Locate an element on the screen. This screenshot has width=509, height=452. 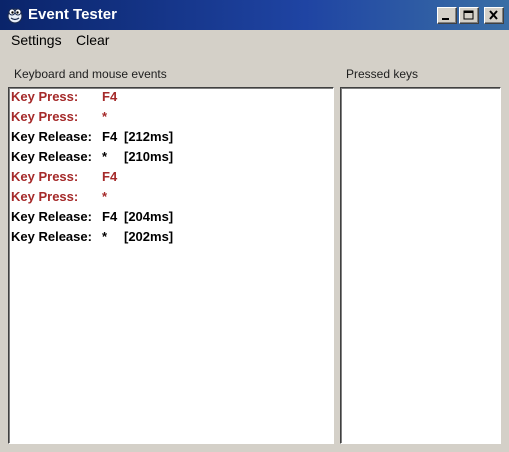
maximize-button is located at coordinates (469, 15).